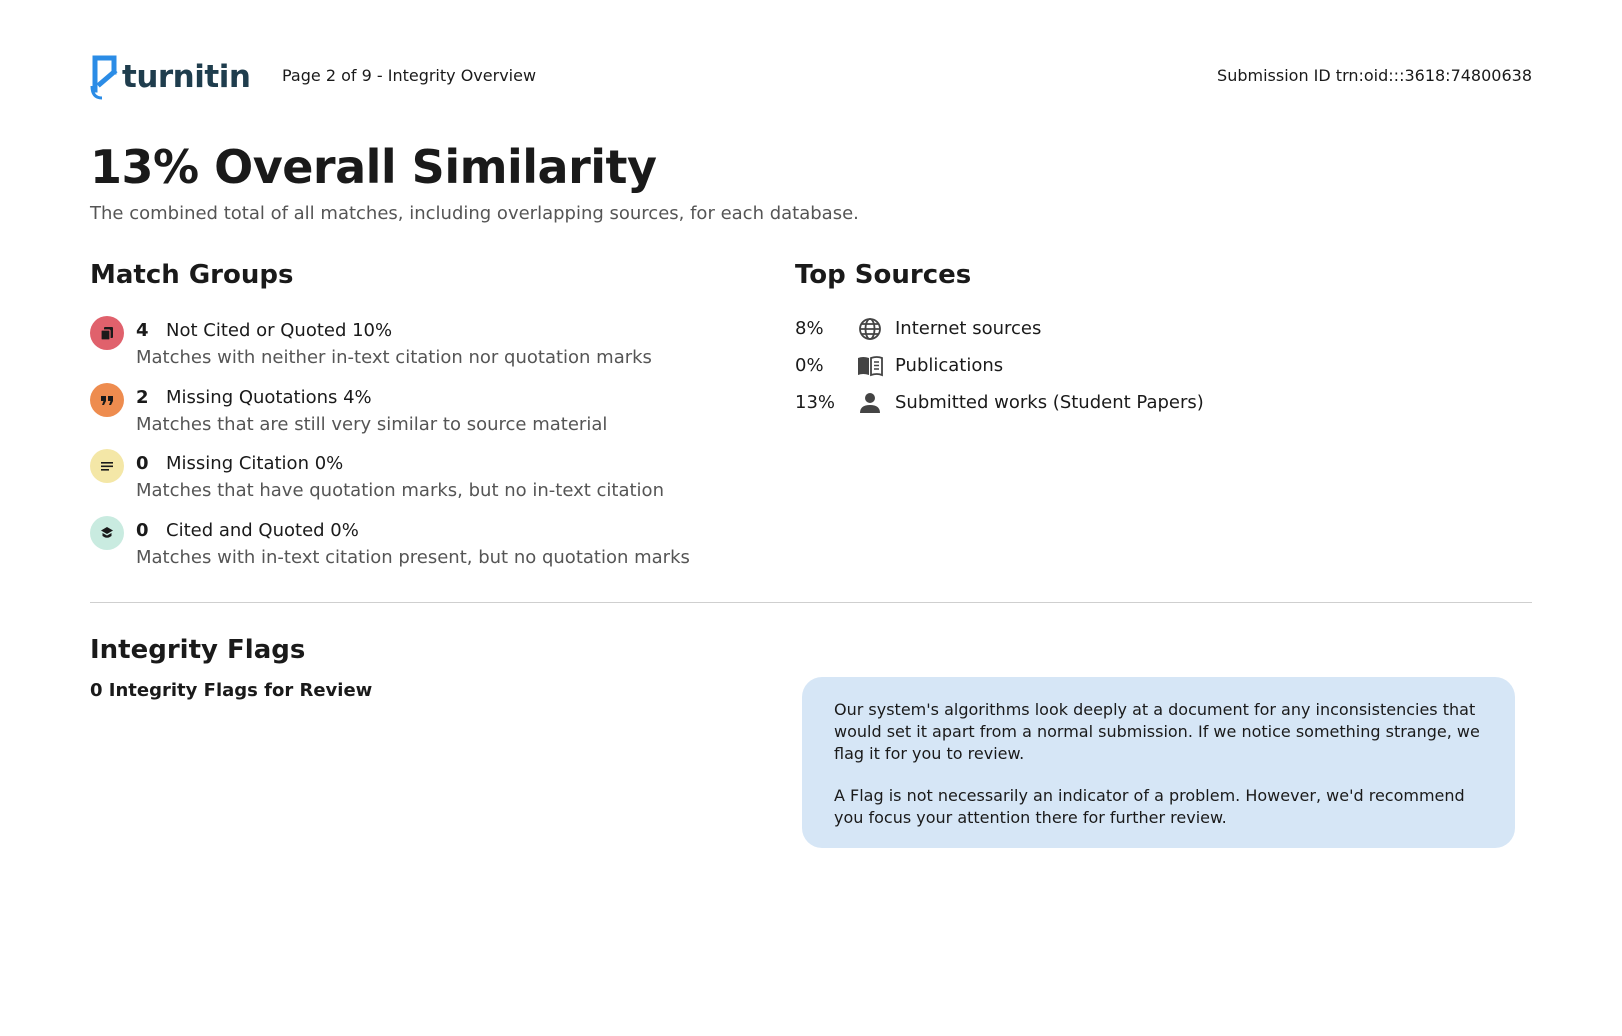 This screenshot has width=1622, height=1036. What do you see at coordinates (949, 365) in the screenshot?
I see `source-label: Publications` at bounding box center [949, 365].